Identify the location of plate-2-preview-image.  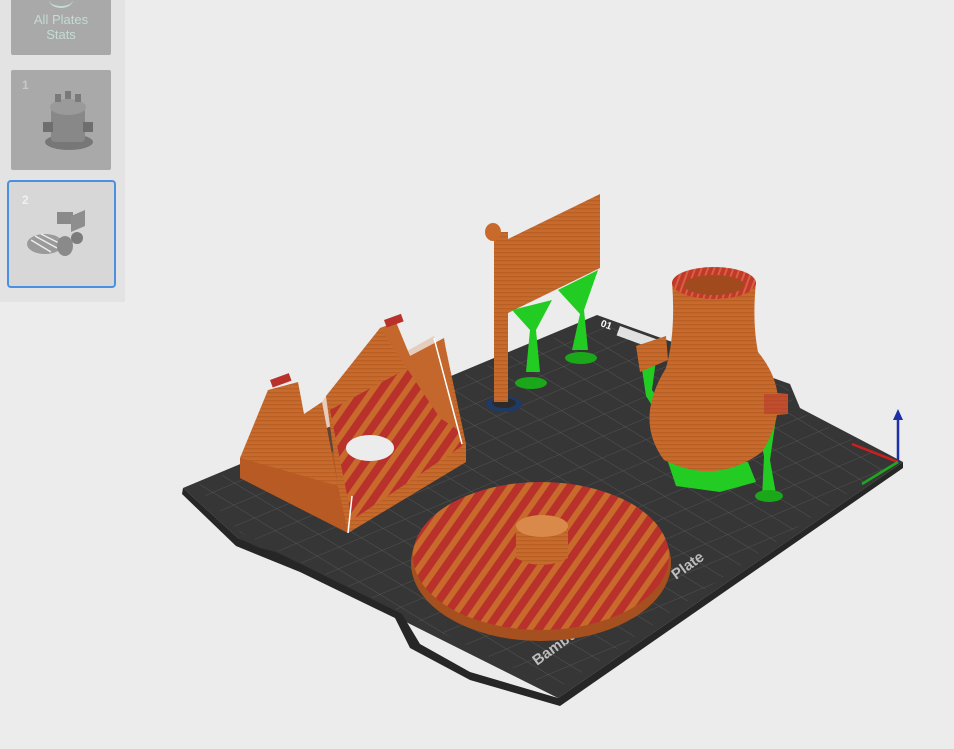
(56, 233).